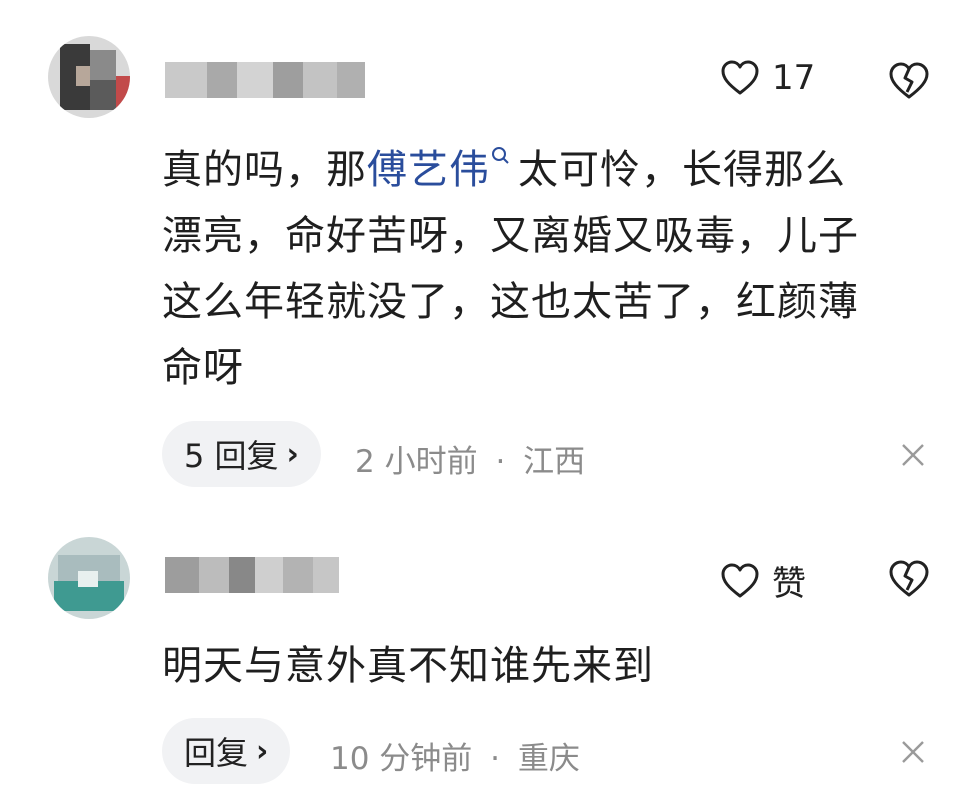 Image resolution: width=960 pixels, height=806 pixels. What do you see at coordinates (789, 584) in the screenshot?
I see `like-label: 赞` at bounding box center [789, 584].